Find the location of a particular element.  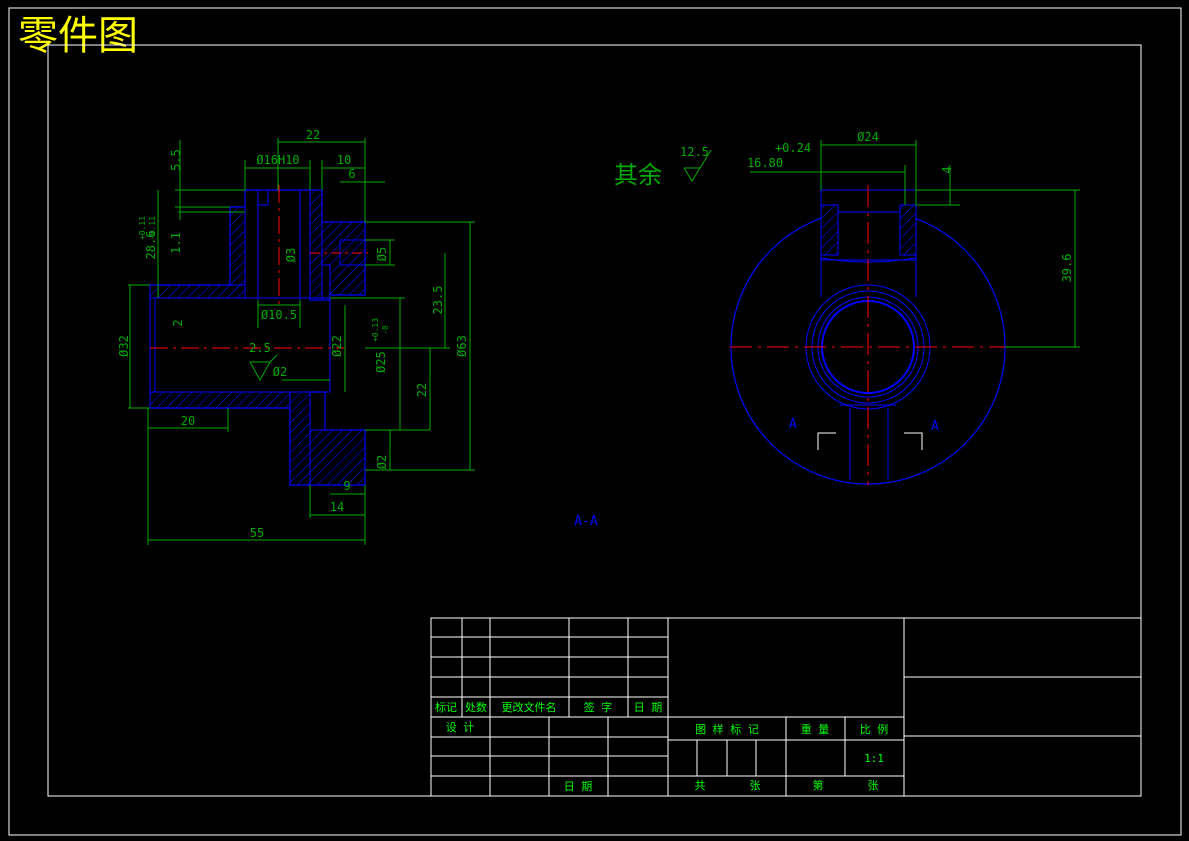

dim-text: Ø3 is located at coordinates (291, 255).